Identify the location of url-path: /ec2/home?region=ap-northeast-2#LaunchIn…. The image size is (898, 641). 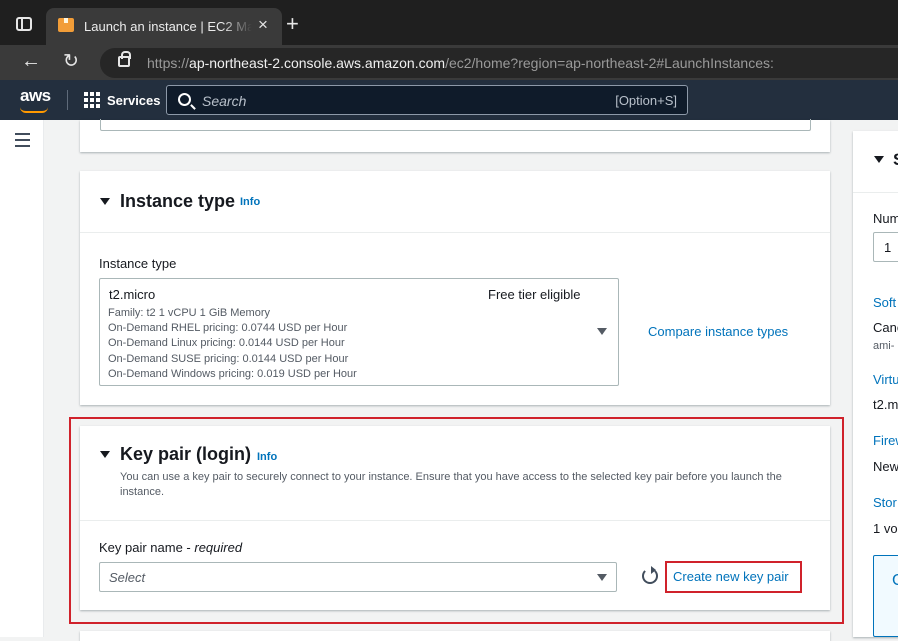
(609, 63).